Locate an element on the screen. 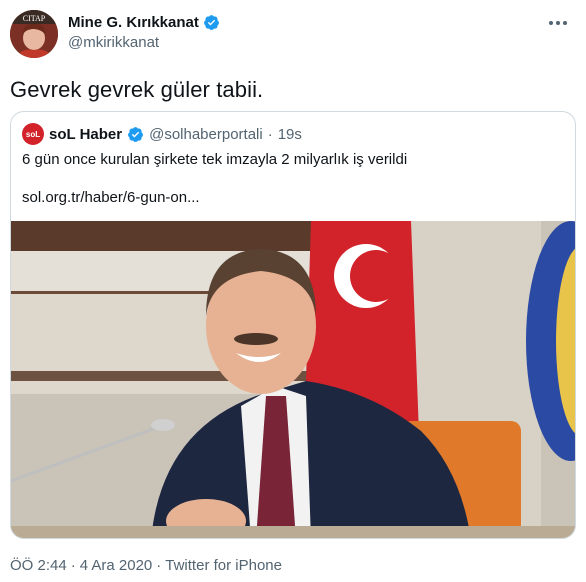 Image resolution: width=586 pixels, height=582 pixels. tweet-date: 4 Ara 2020 is located at coordinates (116, 565).